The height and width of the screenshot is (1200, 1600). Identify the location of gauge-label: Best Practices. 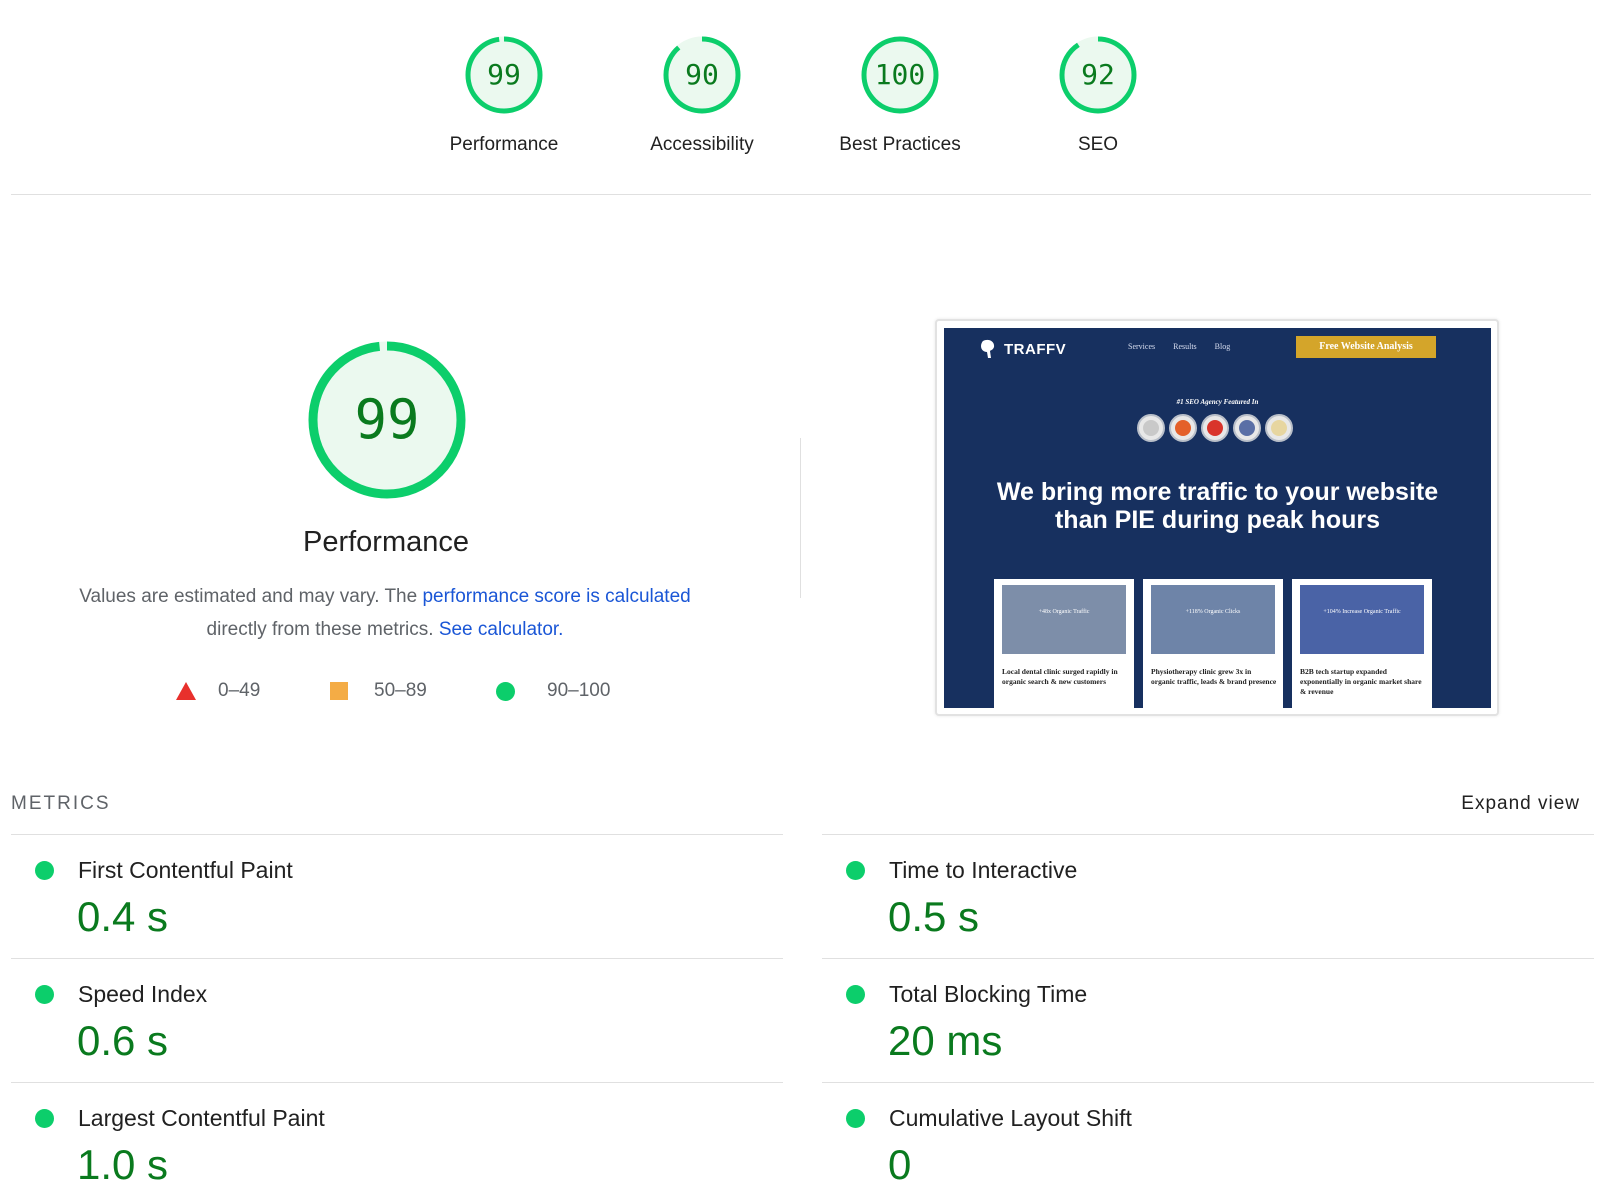
(900, 144).